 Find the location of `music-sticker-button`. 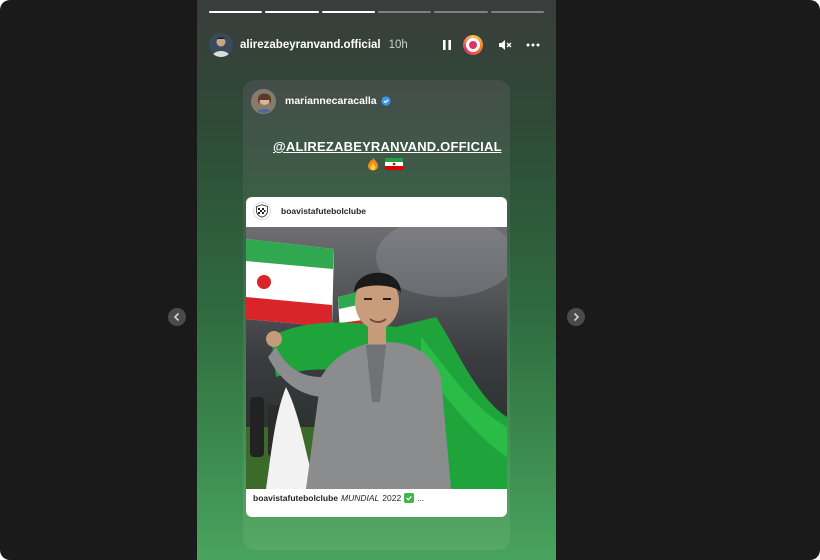

music-sticker-button is located at coordinates (473, 45).